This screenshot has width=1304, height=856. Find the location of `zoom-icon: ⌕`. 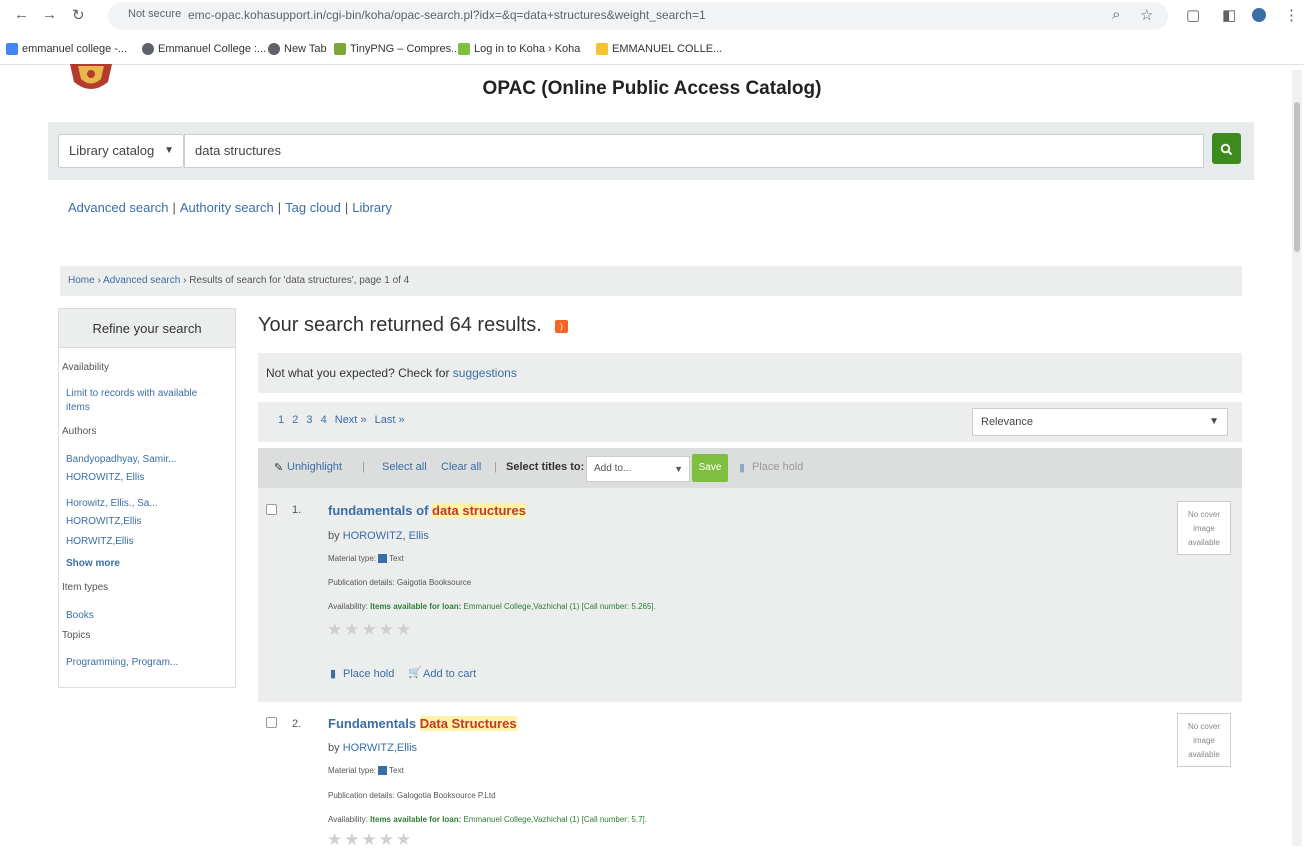

zoom-icon: ⌕ is located at coordinates (1116, 14).